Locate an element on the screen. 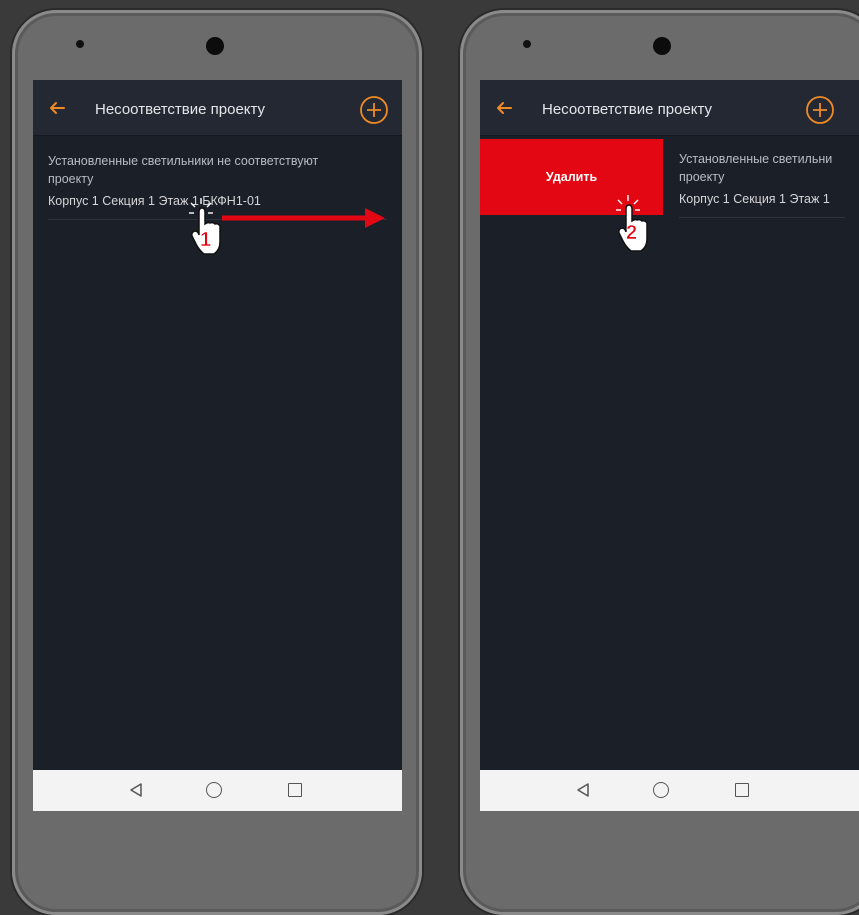 The image size is (859, 915). item-title: Установленные светильни is located at coordinates (756, 159).